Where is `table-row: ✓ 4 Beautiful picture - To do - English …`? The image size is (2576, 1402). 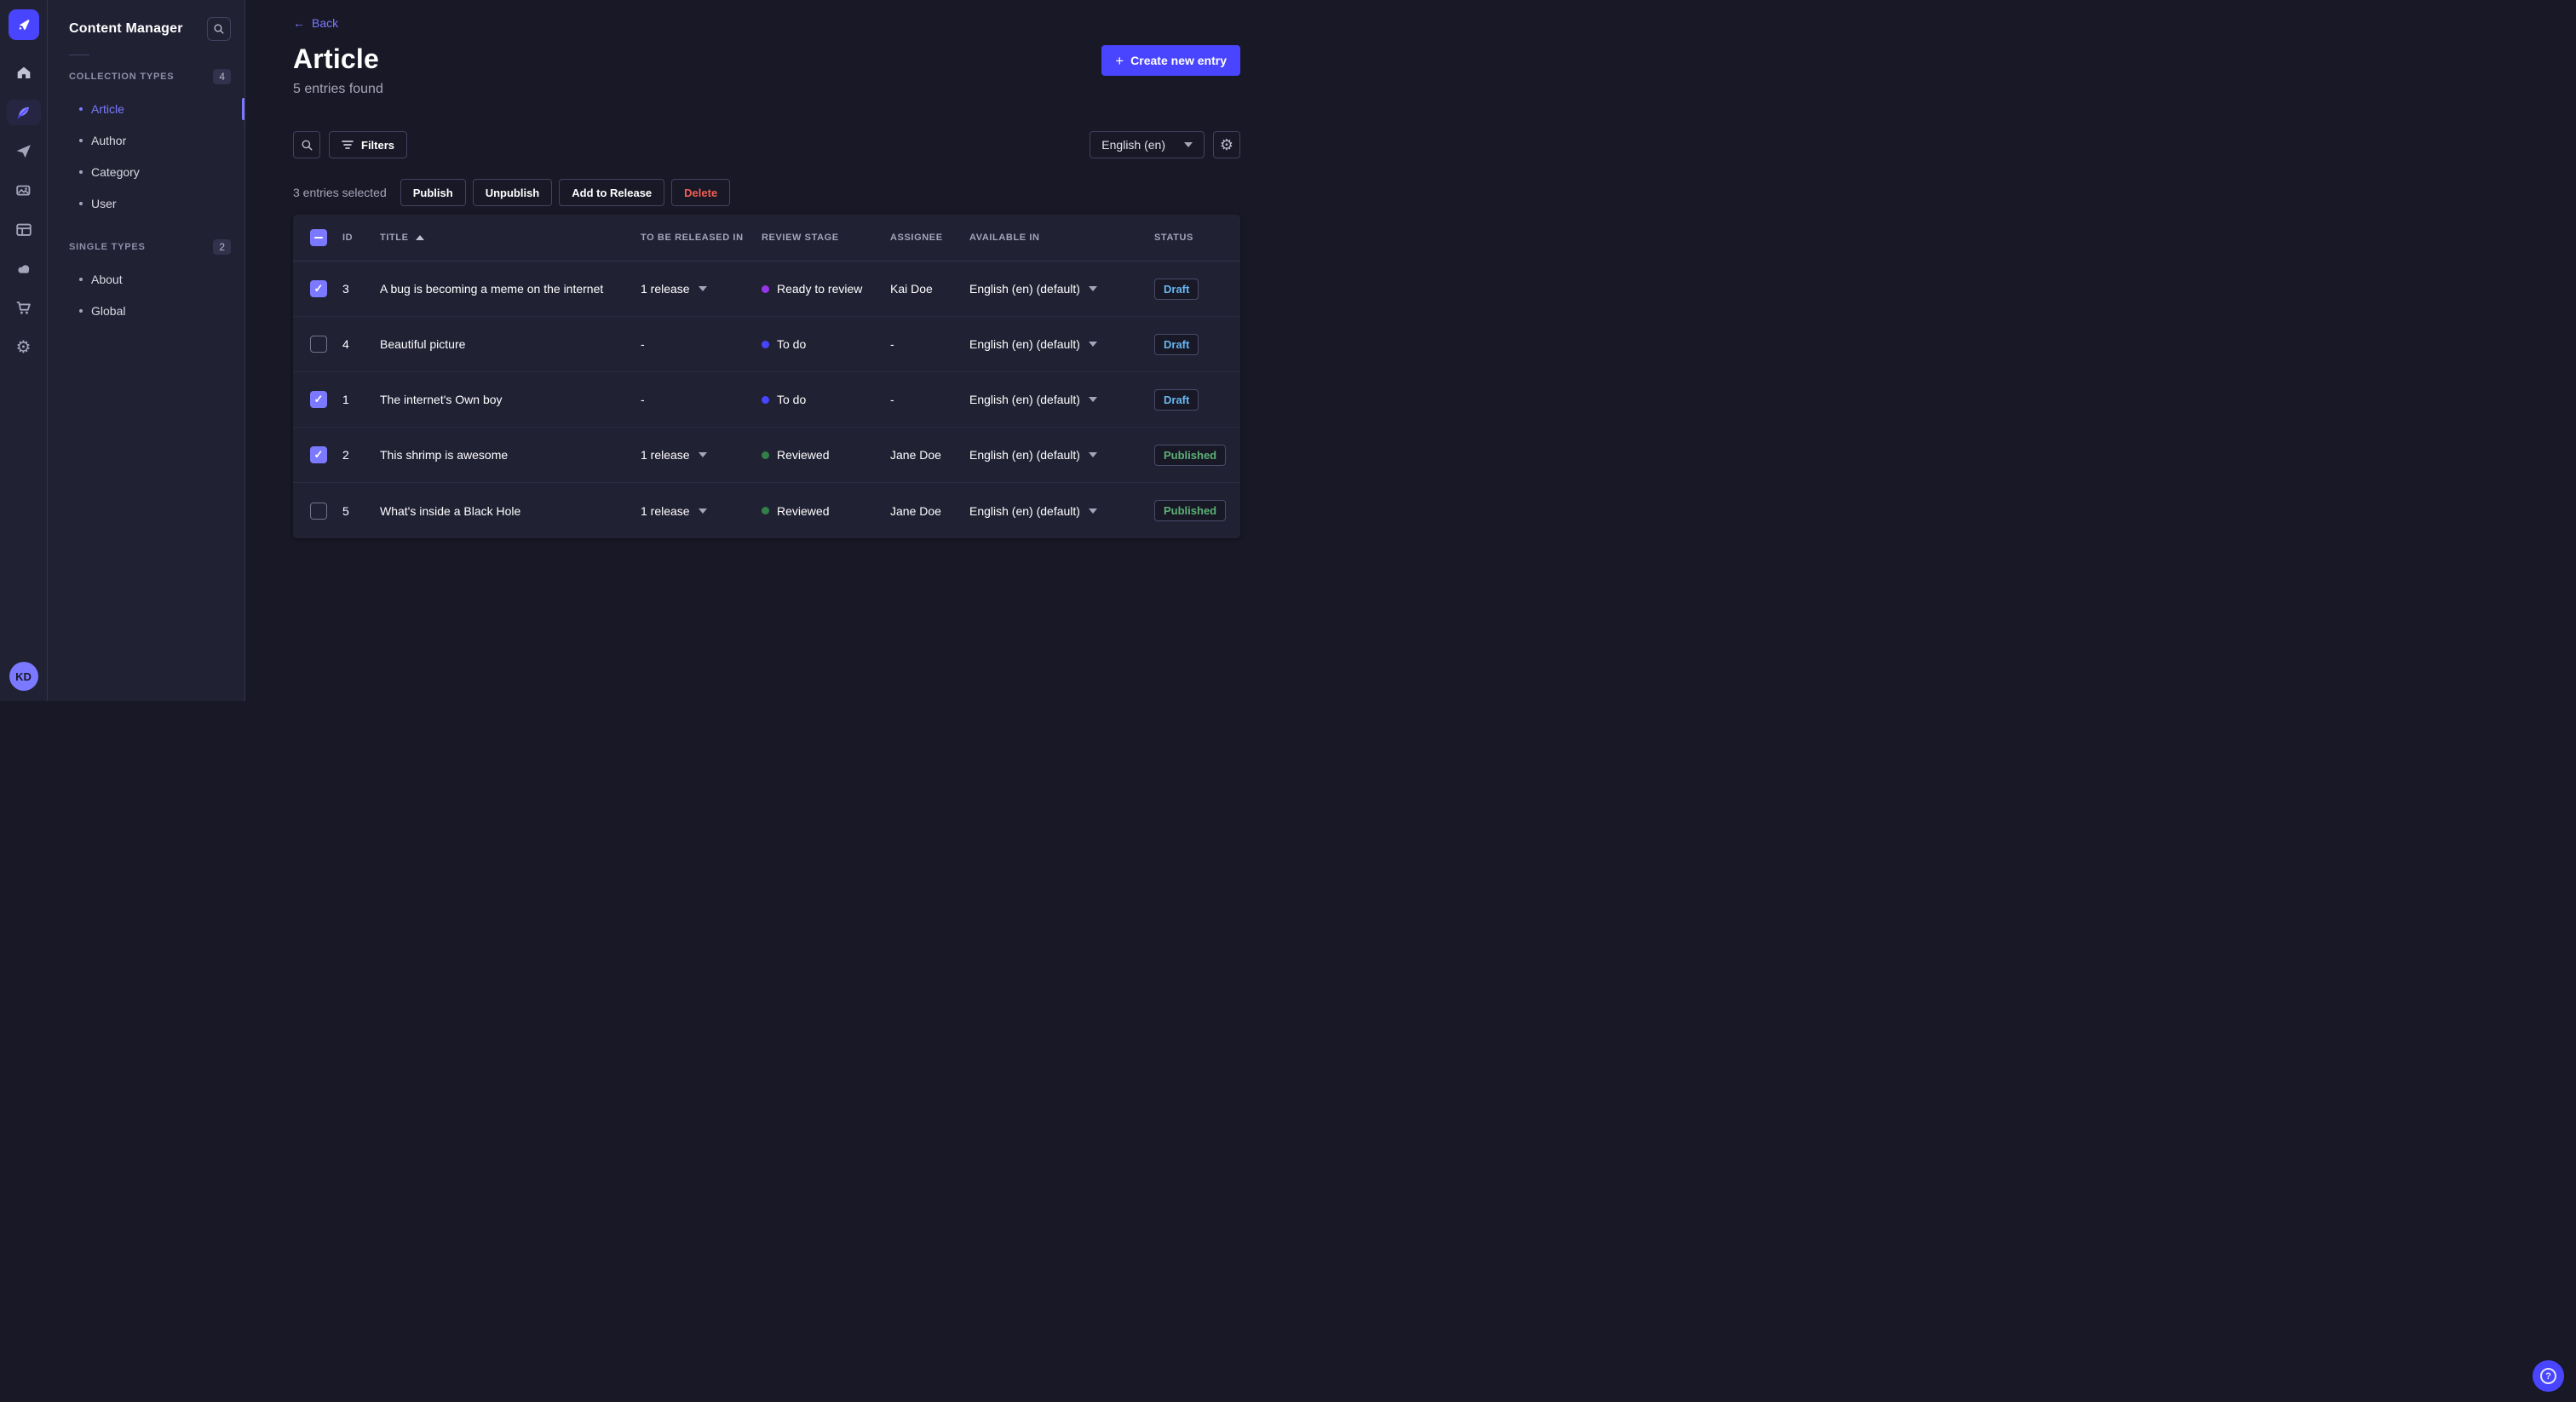 table-row: ✓ 4 Beautiful picture - To do - English … is located at coordinates (766, 344).